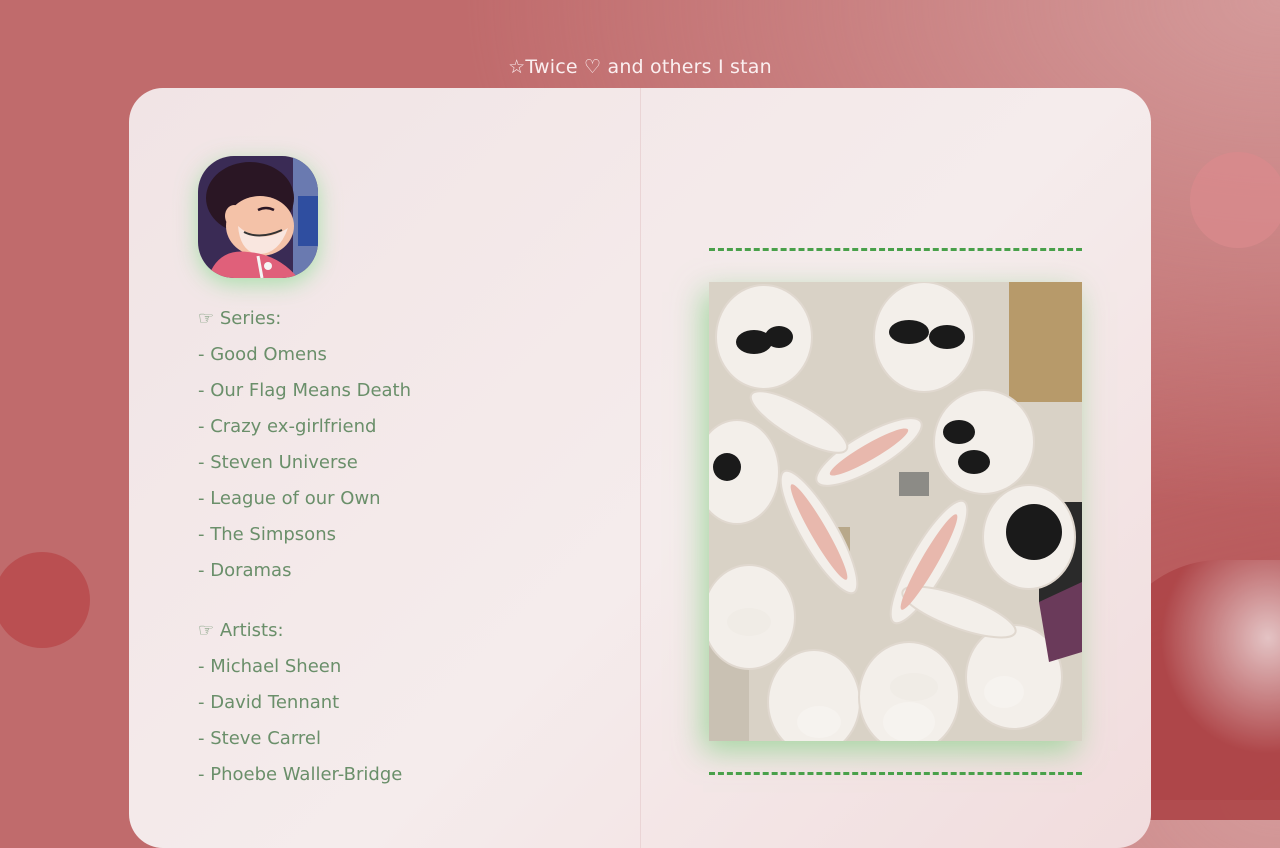 The width and height of the screenshot is (1280, 848). I want to click on list-item: - Doramas, so click(245, 570).